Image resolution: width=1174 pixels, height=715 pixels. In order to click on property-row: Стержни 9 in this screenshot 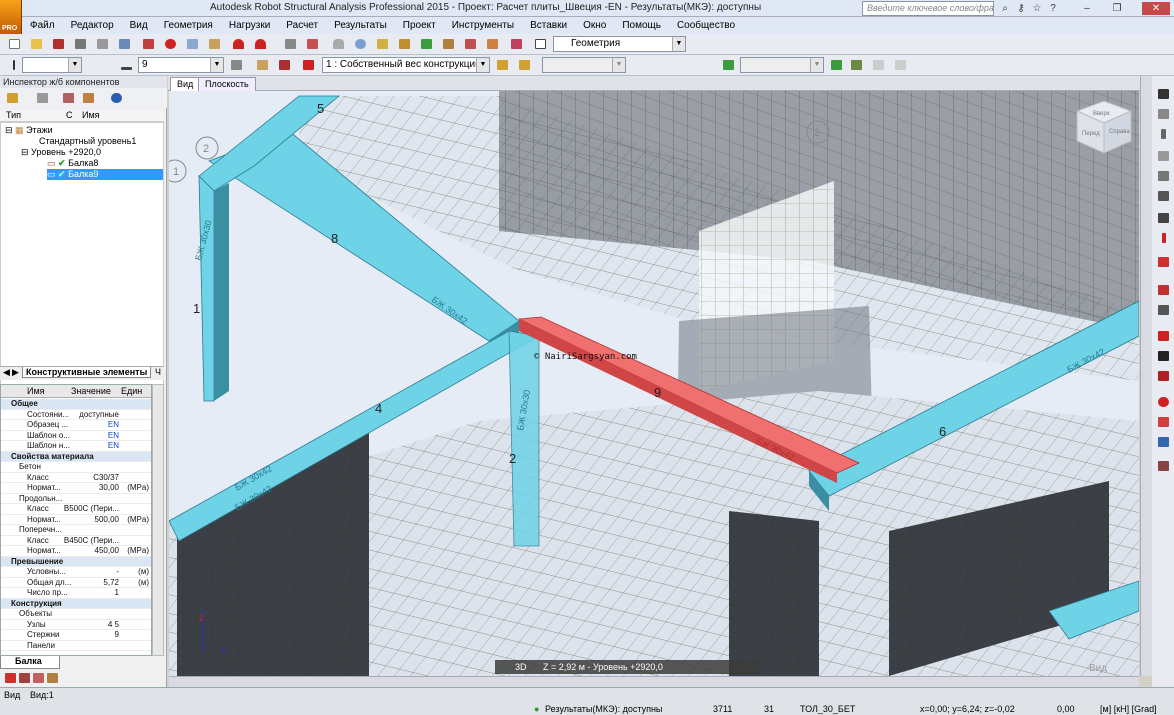, I will do `click(76, 635)`.